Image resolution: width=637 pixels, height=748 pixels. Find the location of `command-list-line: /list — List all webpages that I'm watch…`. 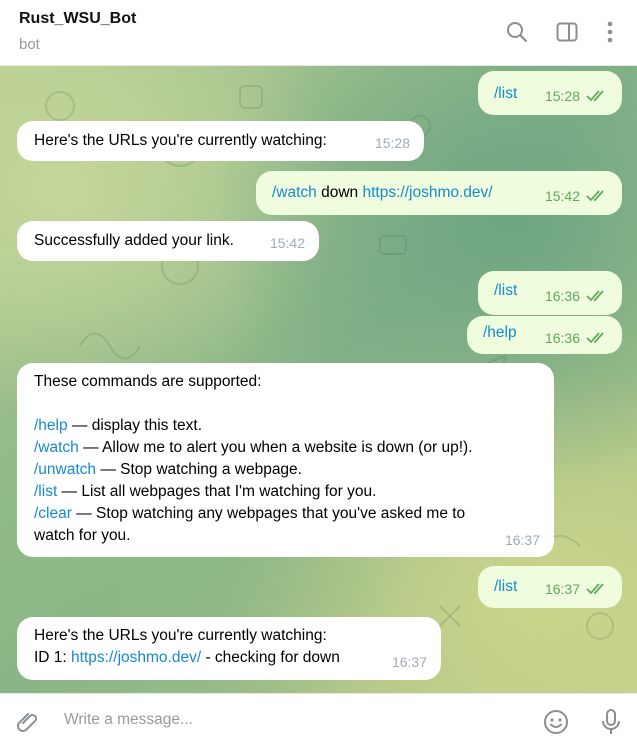

command-list-line: /list — List all webpages that I'm watch… is located at coordinates (289, 492).